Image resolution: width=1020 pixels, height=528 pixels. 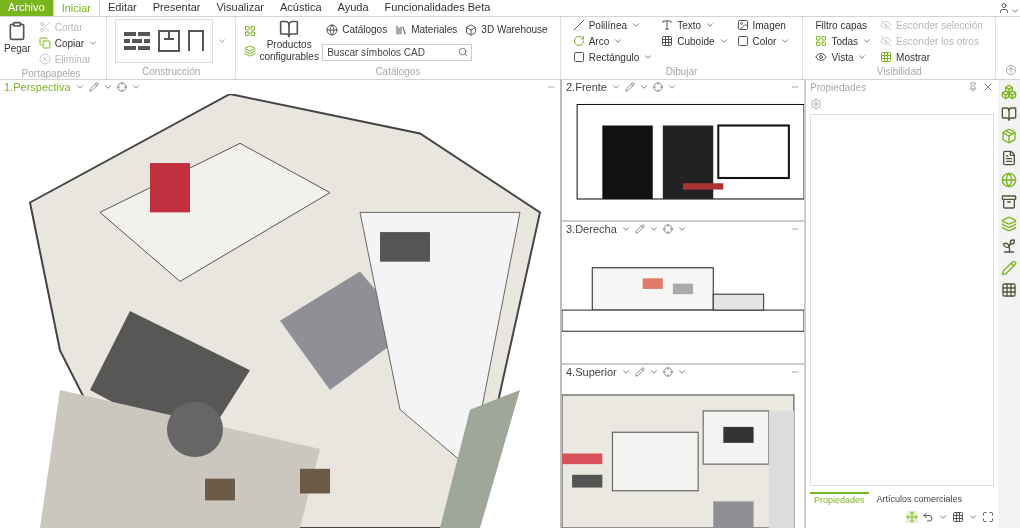 I want to click on settings-icon, so click(x=816, y=104).